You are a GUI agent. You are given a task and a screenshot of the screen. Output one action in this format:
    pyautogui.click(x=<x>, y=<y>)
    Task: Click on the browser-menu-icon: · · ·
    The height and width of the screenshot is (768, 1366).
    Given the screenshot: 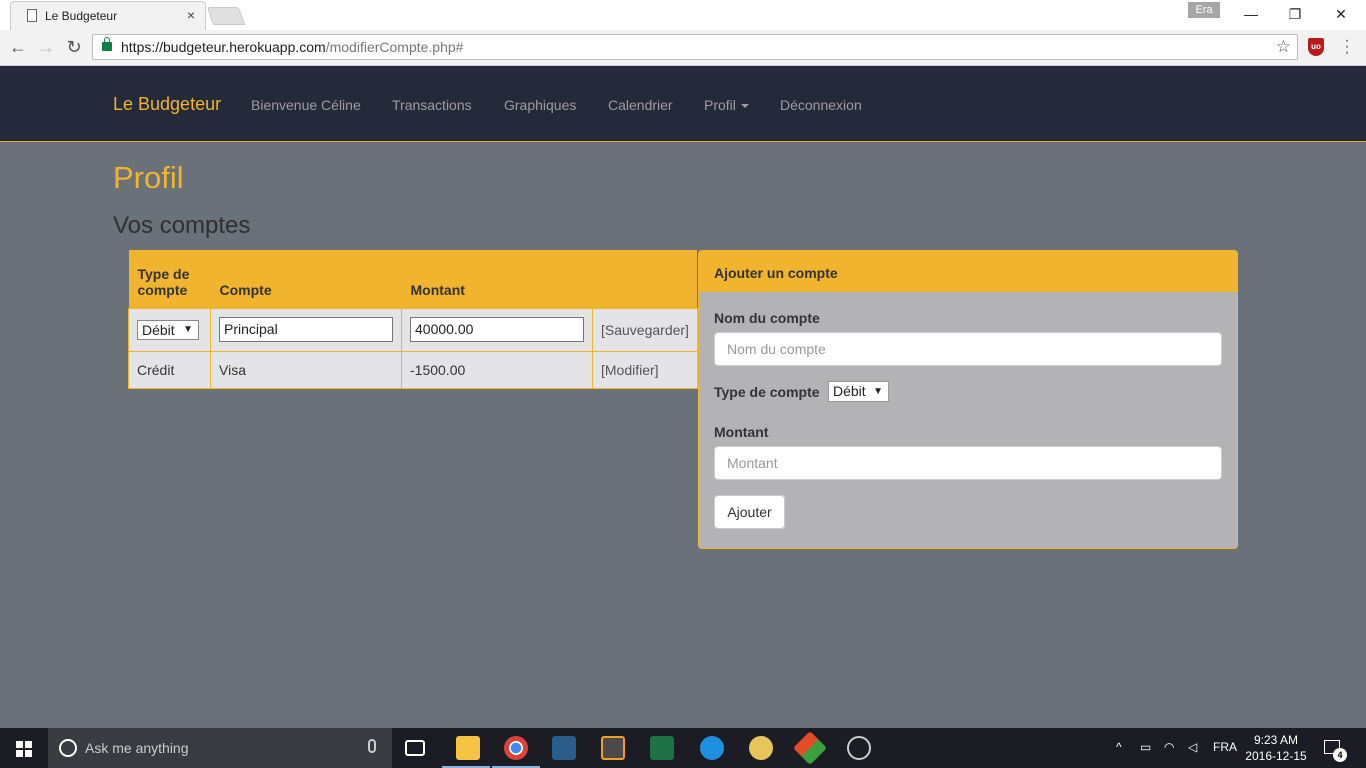 What is the action you would take?
    pyautogui.click(x=1347, y=47)
    